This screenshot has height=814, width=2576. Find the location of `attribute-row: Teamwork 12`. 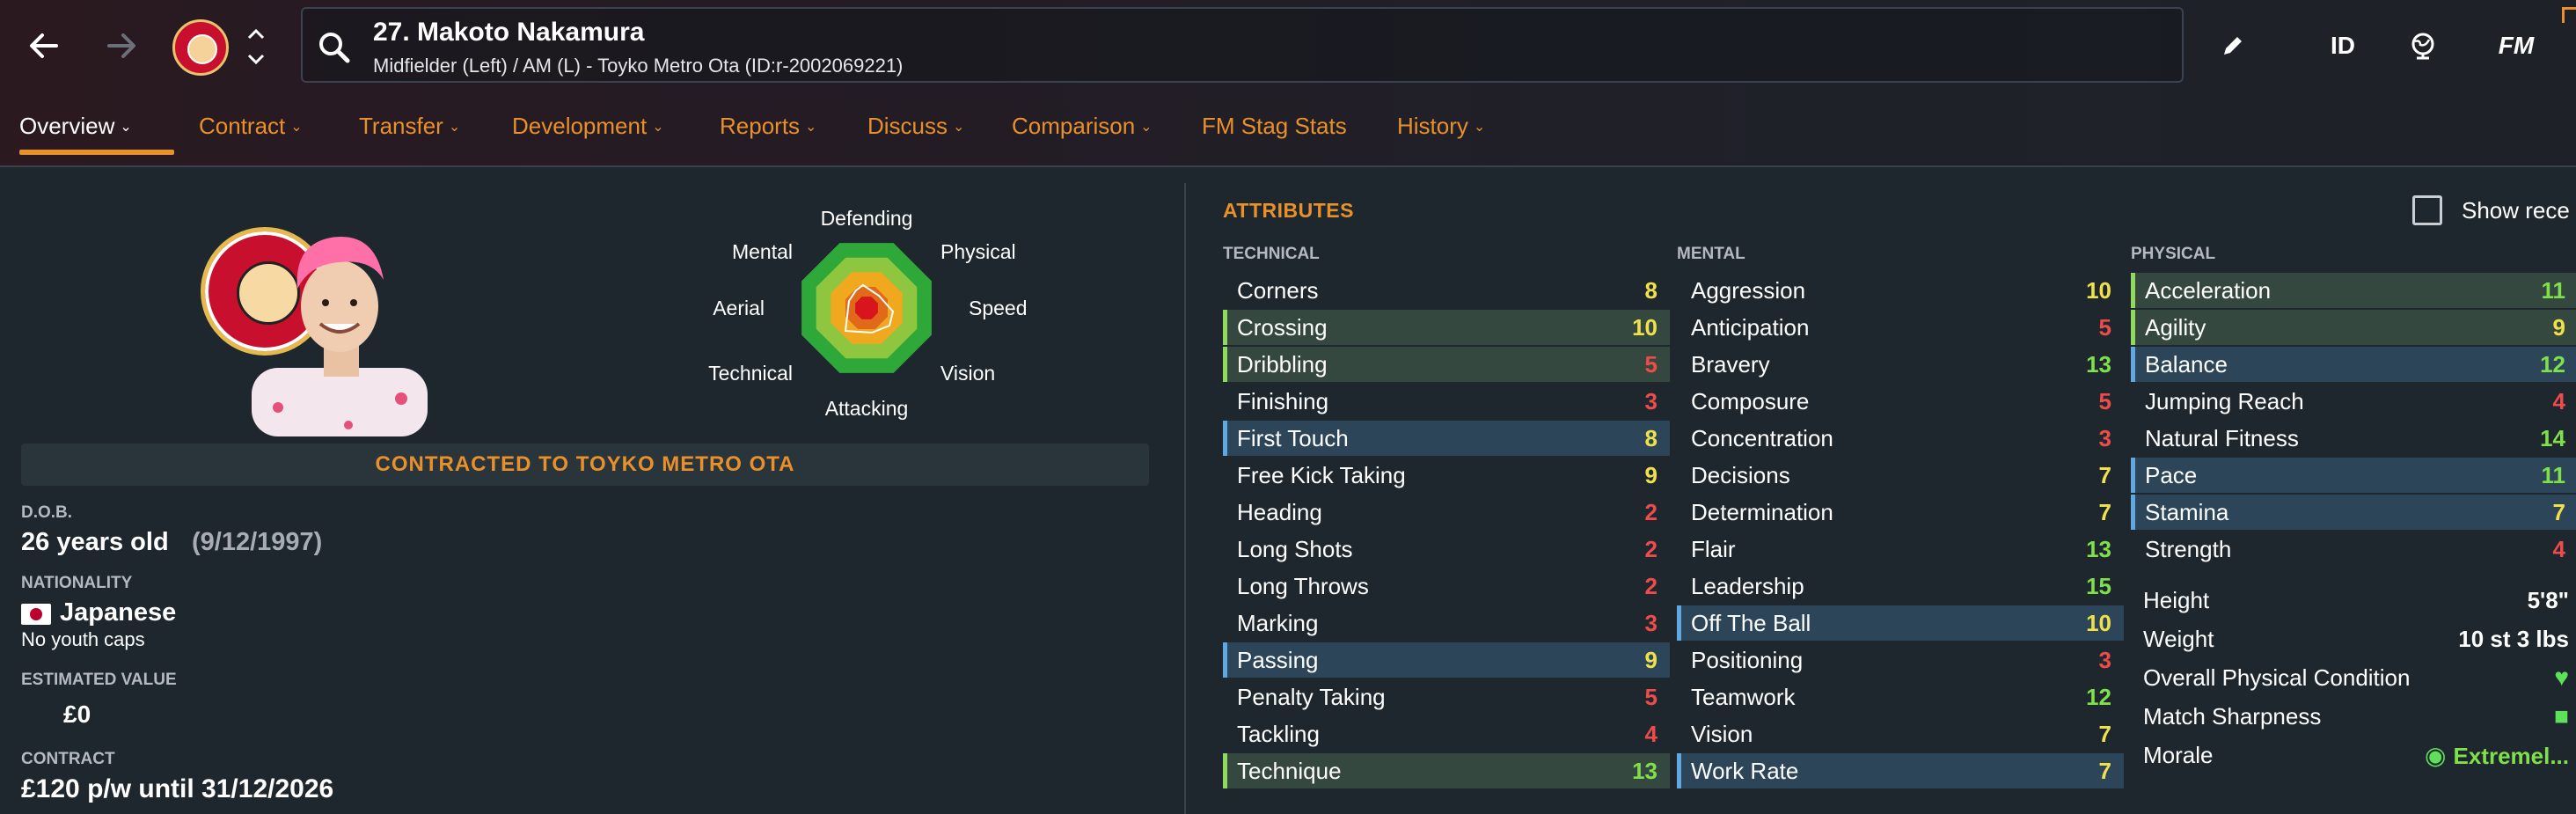

attribute-row: Teamwork 12 is located at coordinates (1900, 697).